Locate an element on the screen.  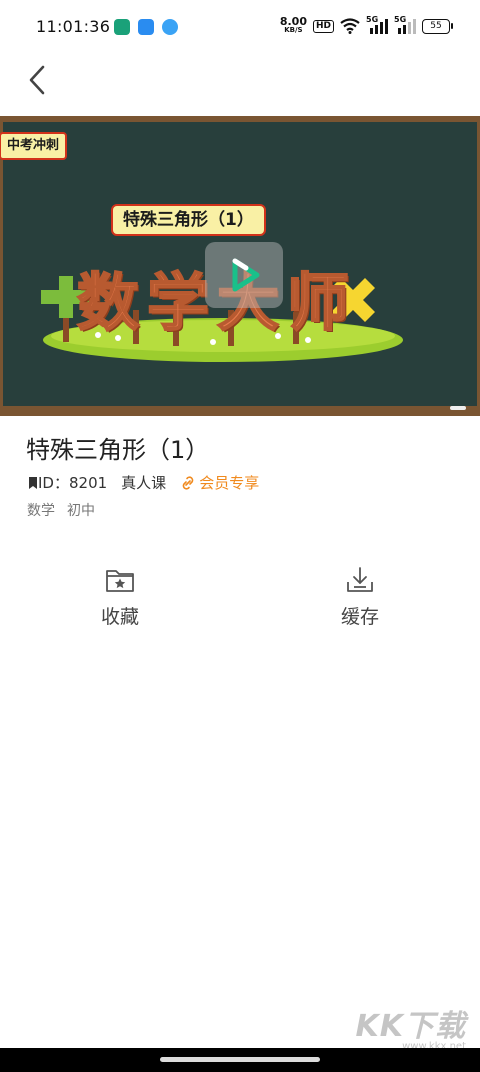
course-meta: ID： 8201 真人课 会员专享 is located at coordinates (143, 482).